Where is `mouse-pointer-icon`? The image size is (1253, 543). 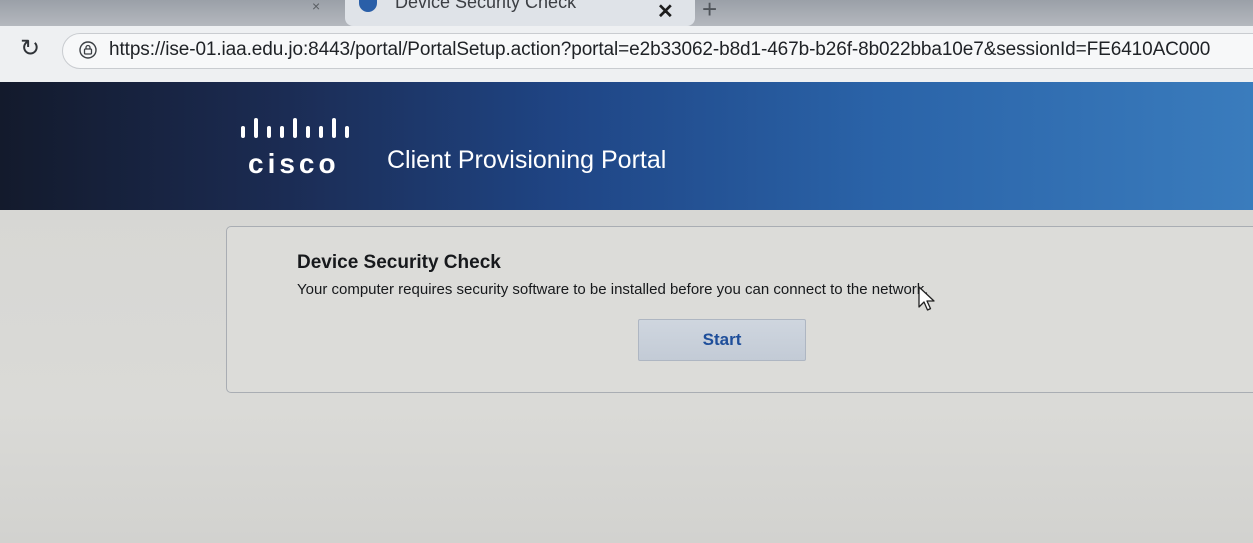 mouse-pointer-icon is located at coordinates (926, 298).